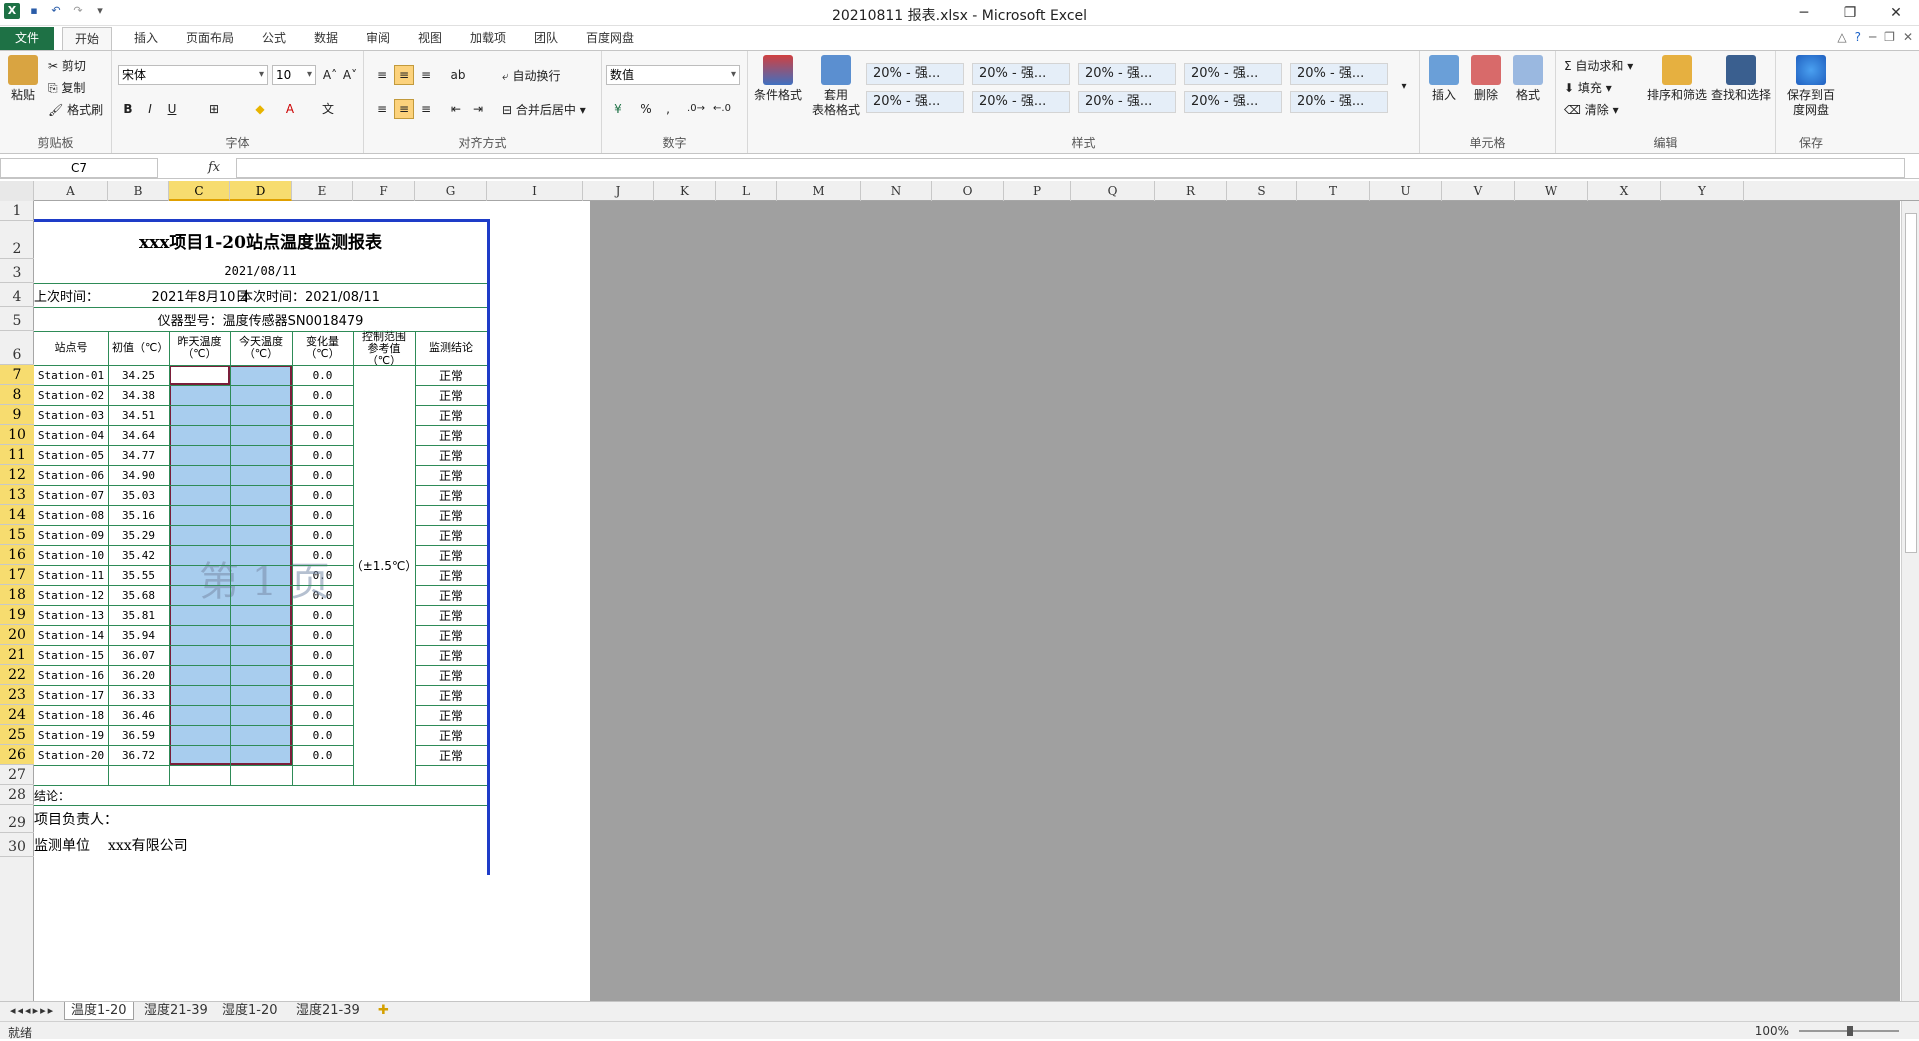  Describe the element at coordinates (746, 191) in the screenshot. I see `column-header-l: L` at that location.